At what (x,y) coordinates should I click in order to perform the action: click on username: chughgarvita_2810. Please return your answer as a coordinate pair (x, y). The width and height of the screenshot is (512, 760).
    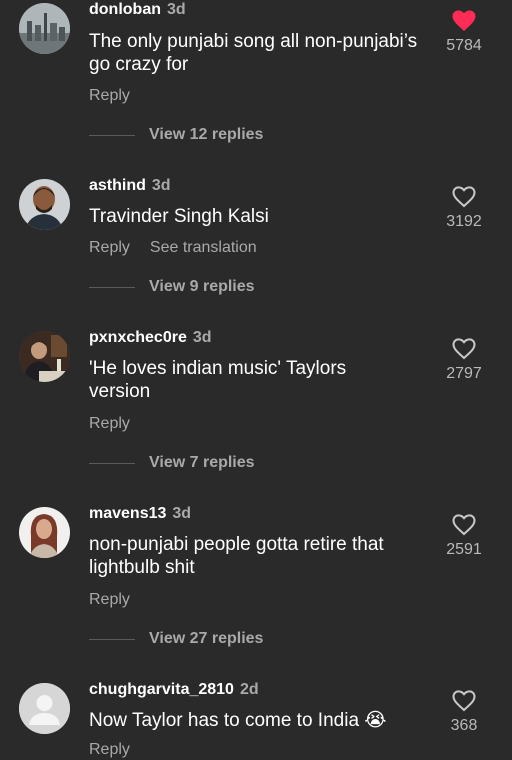
    Looking at the image, I should click on (161, 689).